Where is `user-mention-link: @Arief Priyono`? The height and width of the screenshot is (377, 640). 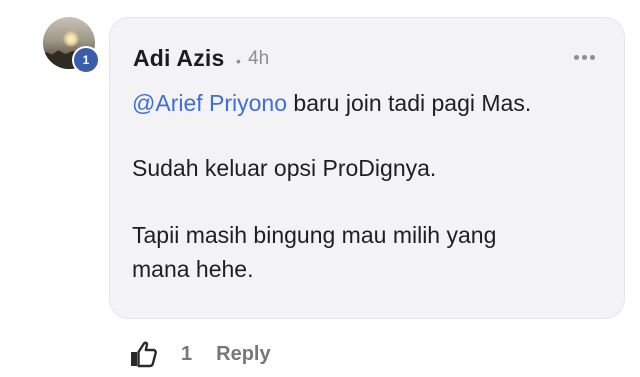
user-mention-link: @Arief Priyono is located at coordinates (209, 103).